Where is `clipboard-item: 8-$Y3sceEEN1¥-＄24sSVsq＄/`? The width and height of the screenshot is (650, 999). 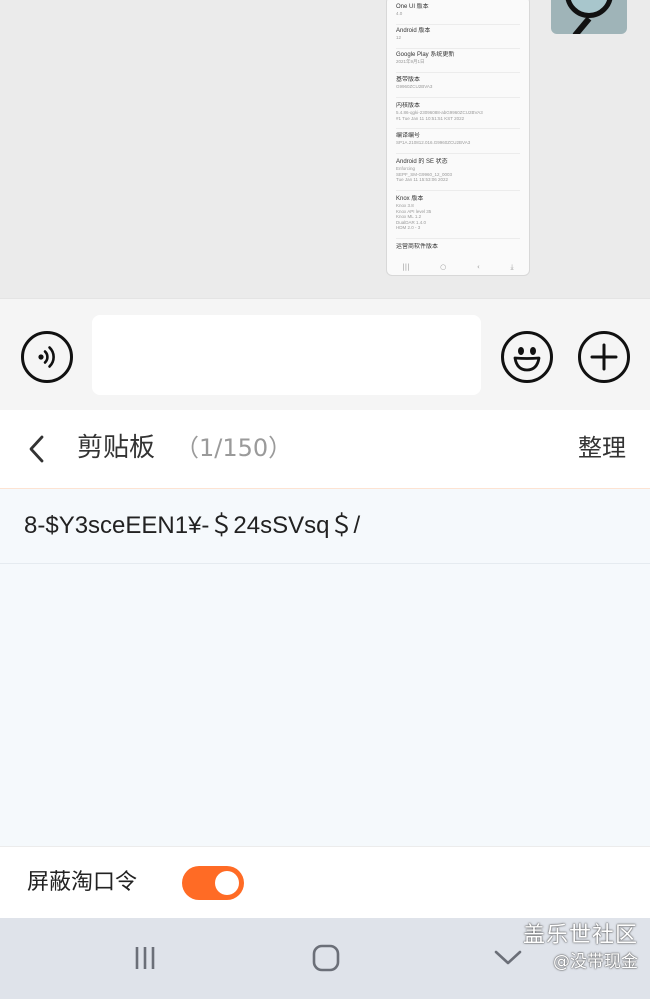 clipboard-item: 8-$Y3sceEEN1¥-＄24sSVsq＄/ is located at coordinates (325, 526).